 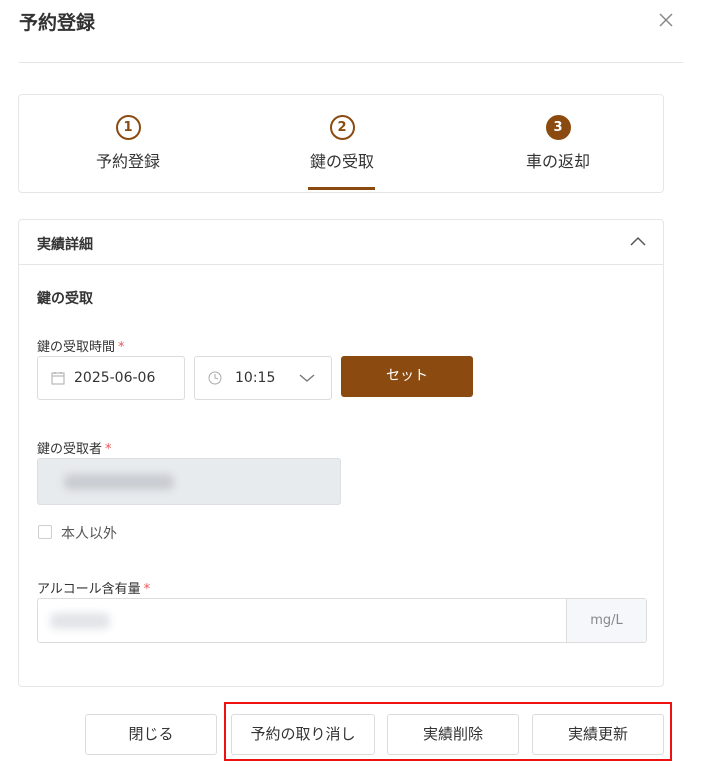 What do you see at coordinates (128, 143) in the screenshot?
I see `step-reservation: 1 予約登録` at bounding box center [128, 143].